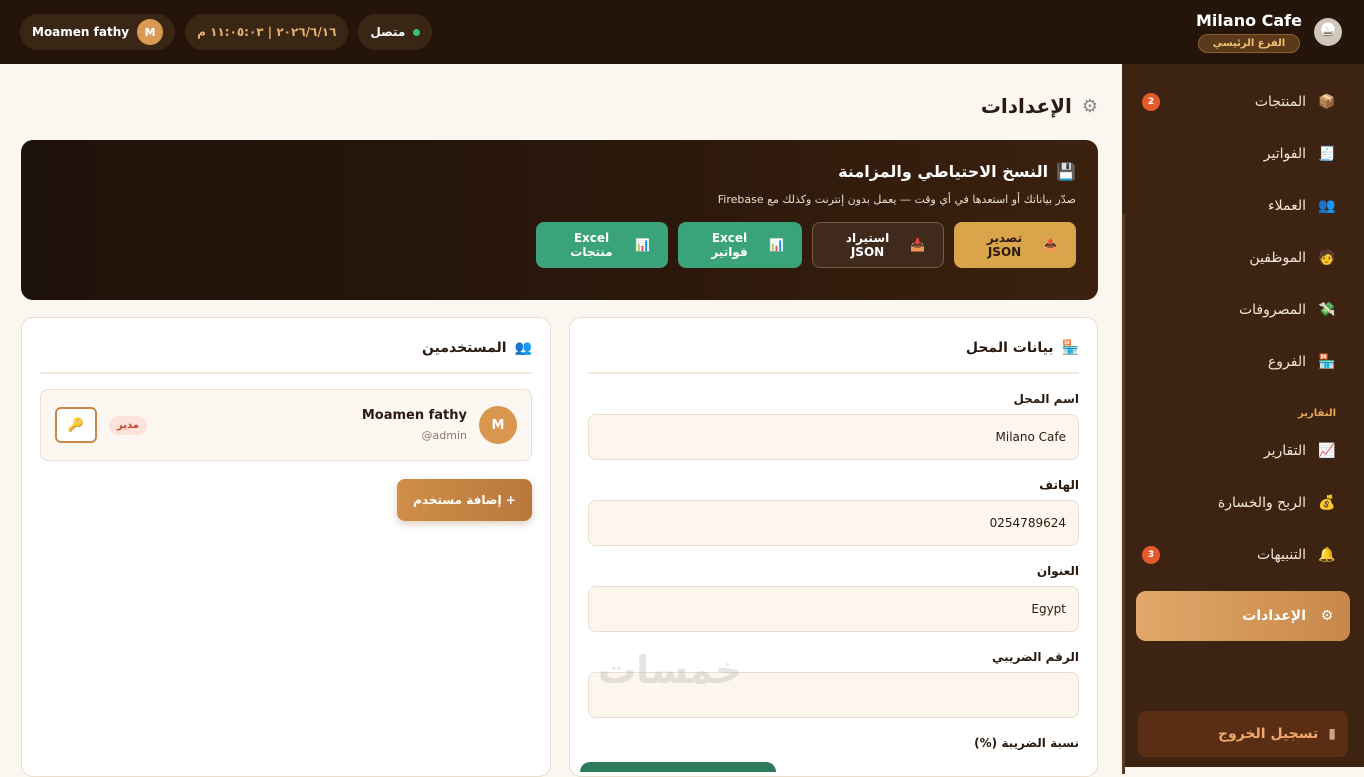  Describe the element at coordinates (833, 437) in the screenshot. I see `shop-name-input` at that location.